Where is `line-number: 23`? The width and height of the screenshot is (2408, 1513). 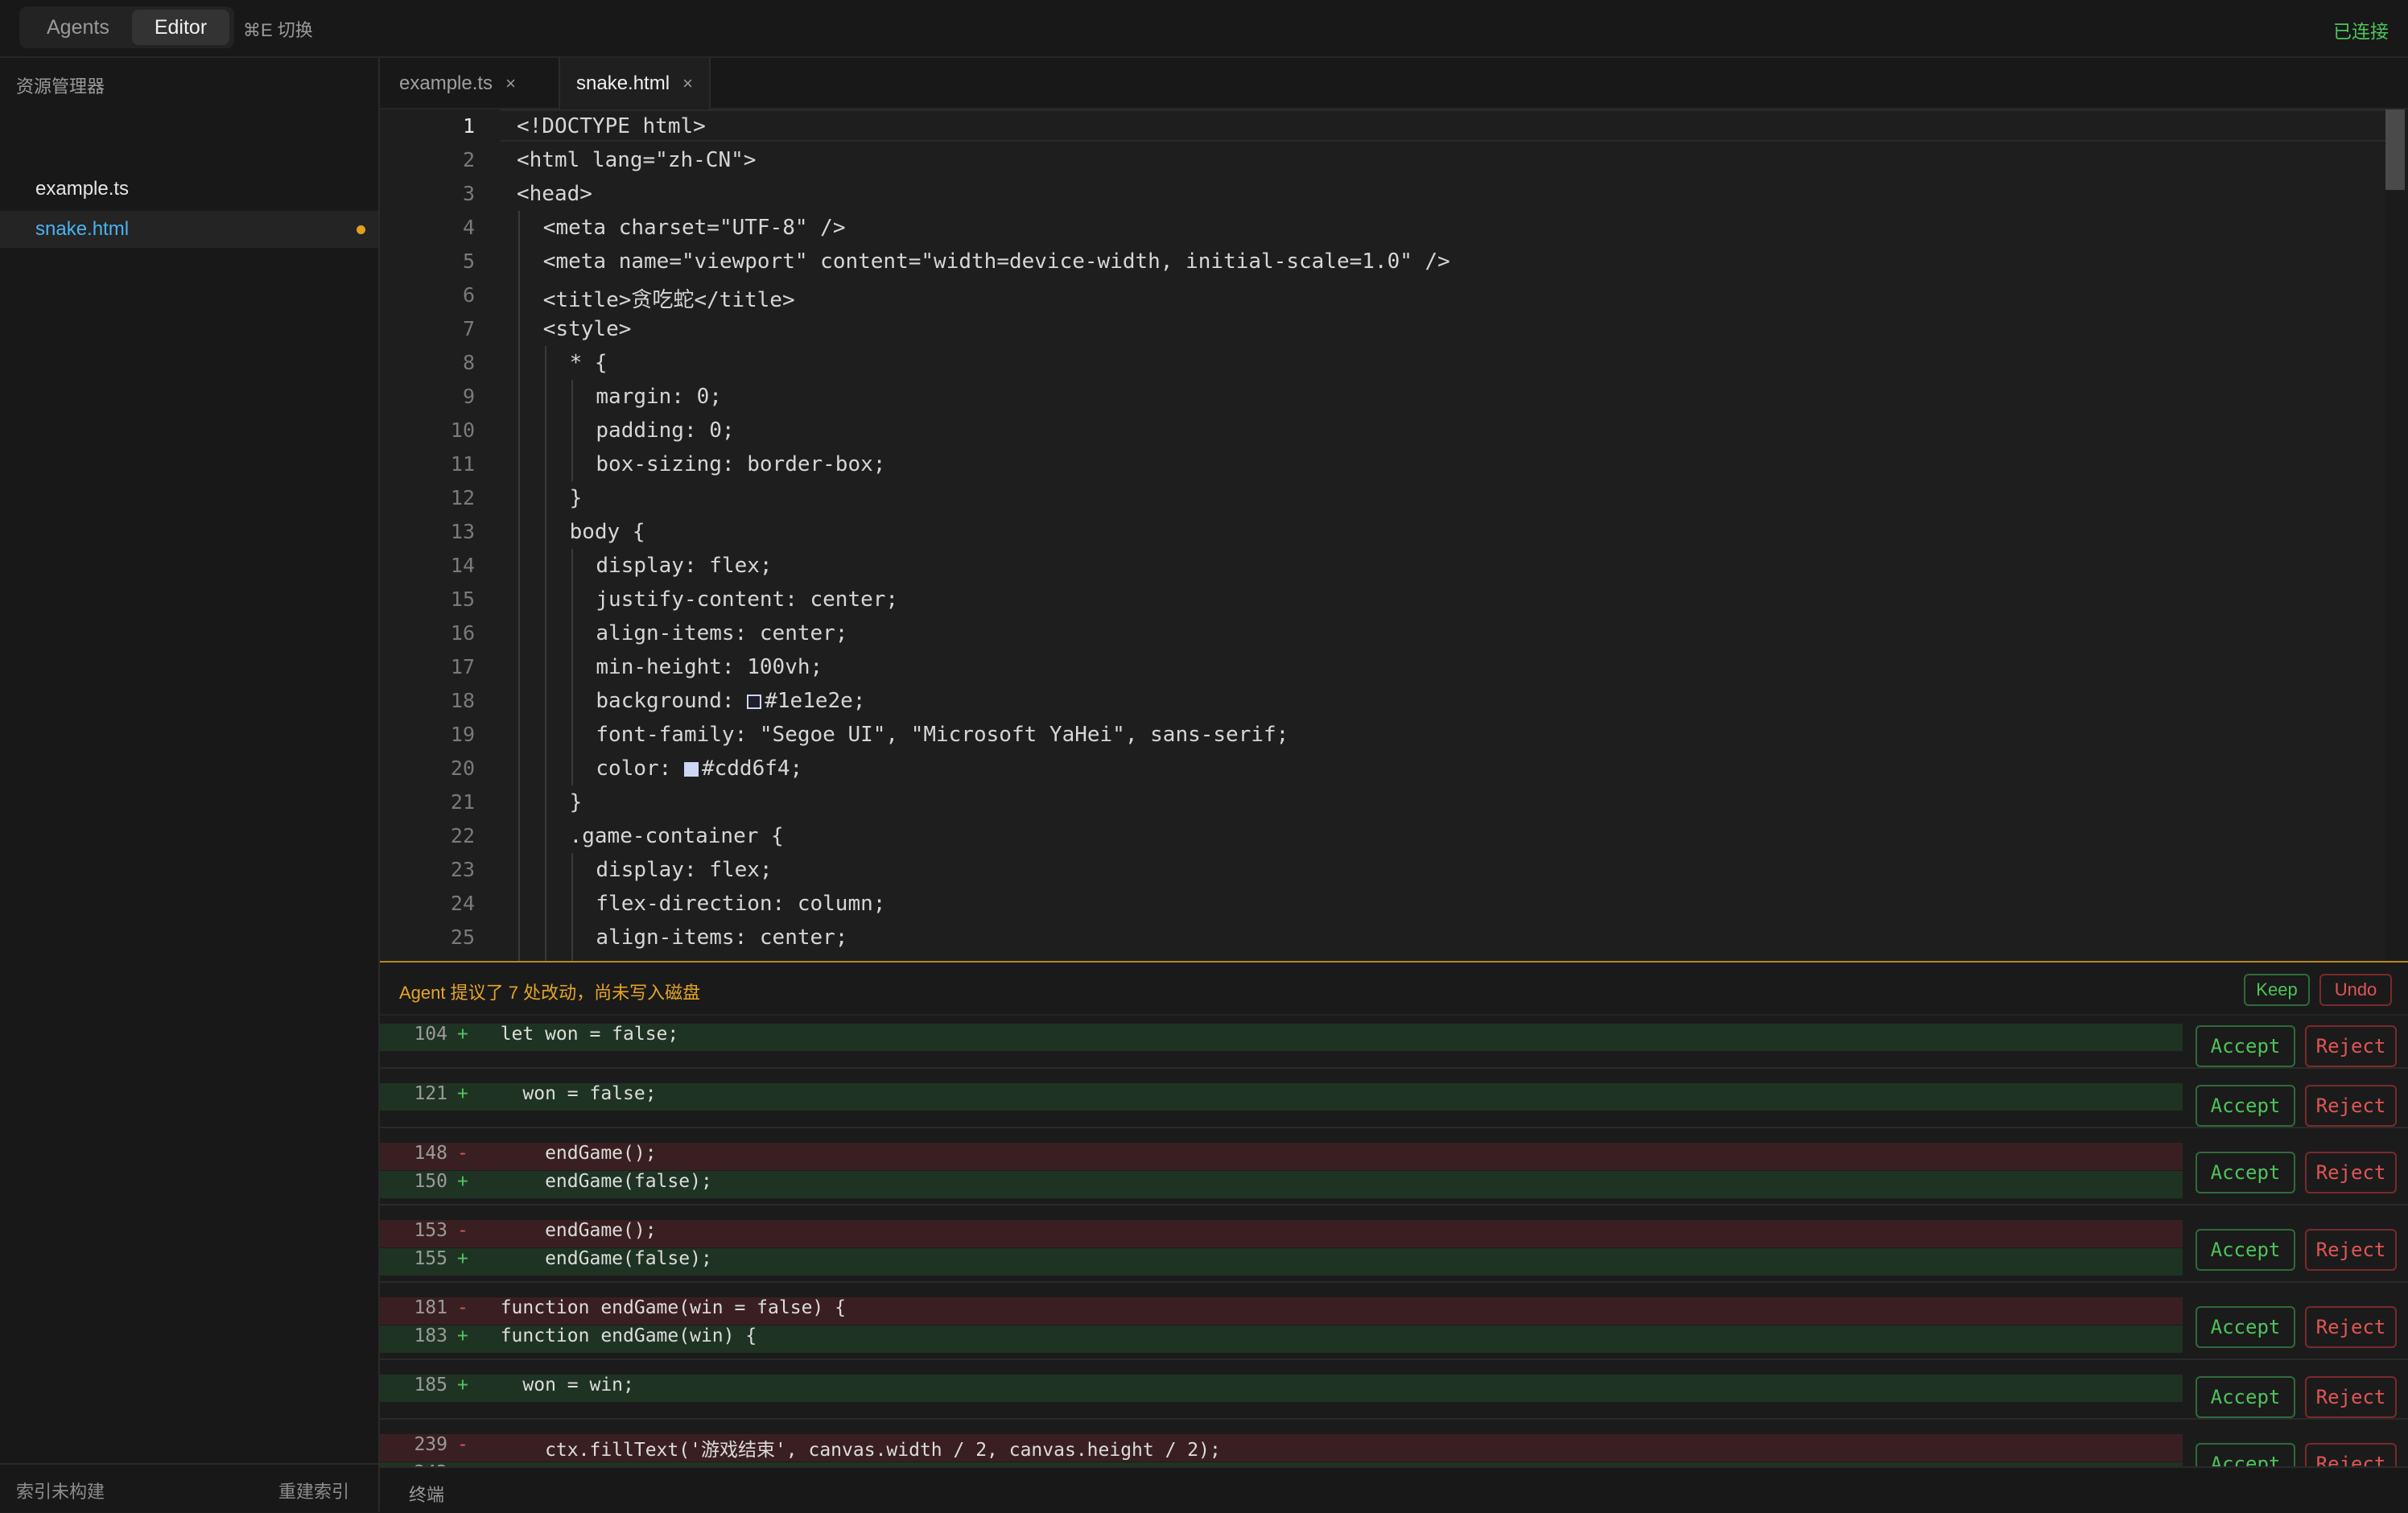
line-number: 23 is located at coordinates (462, 869).